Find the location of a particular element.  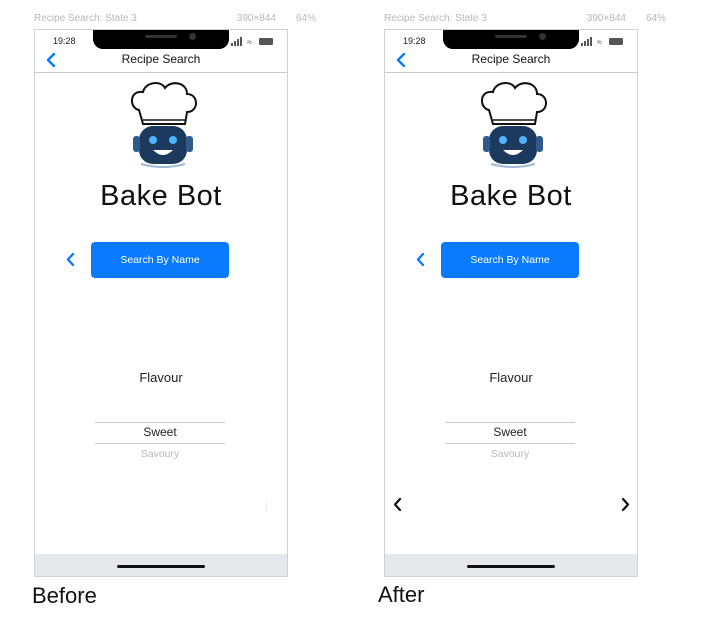

caption-after: After is located at coordinates (401, 594).